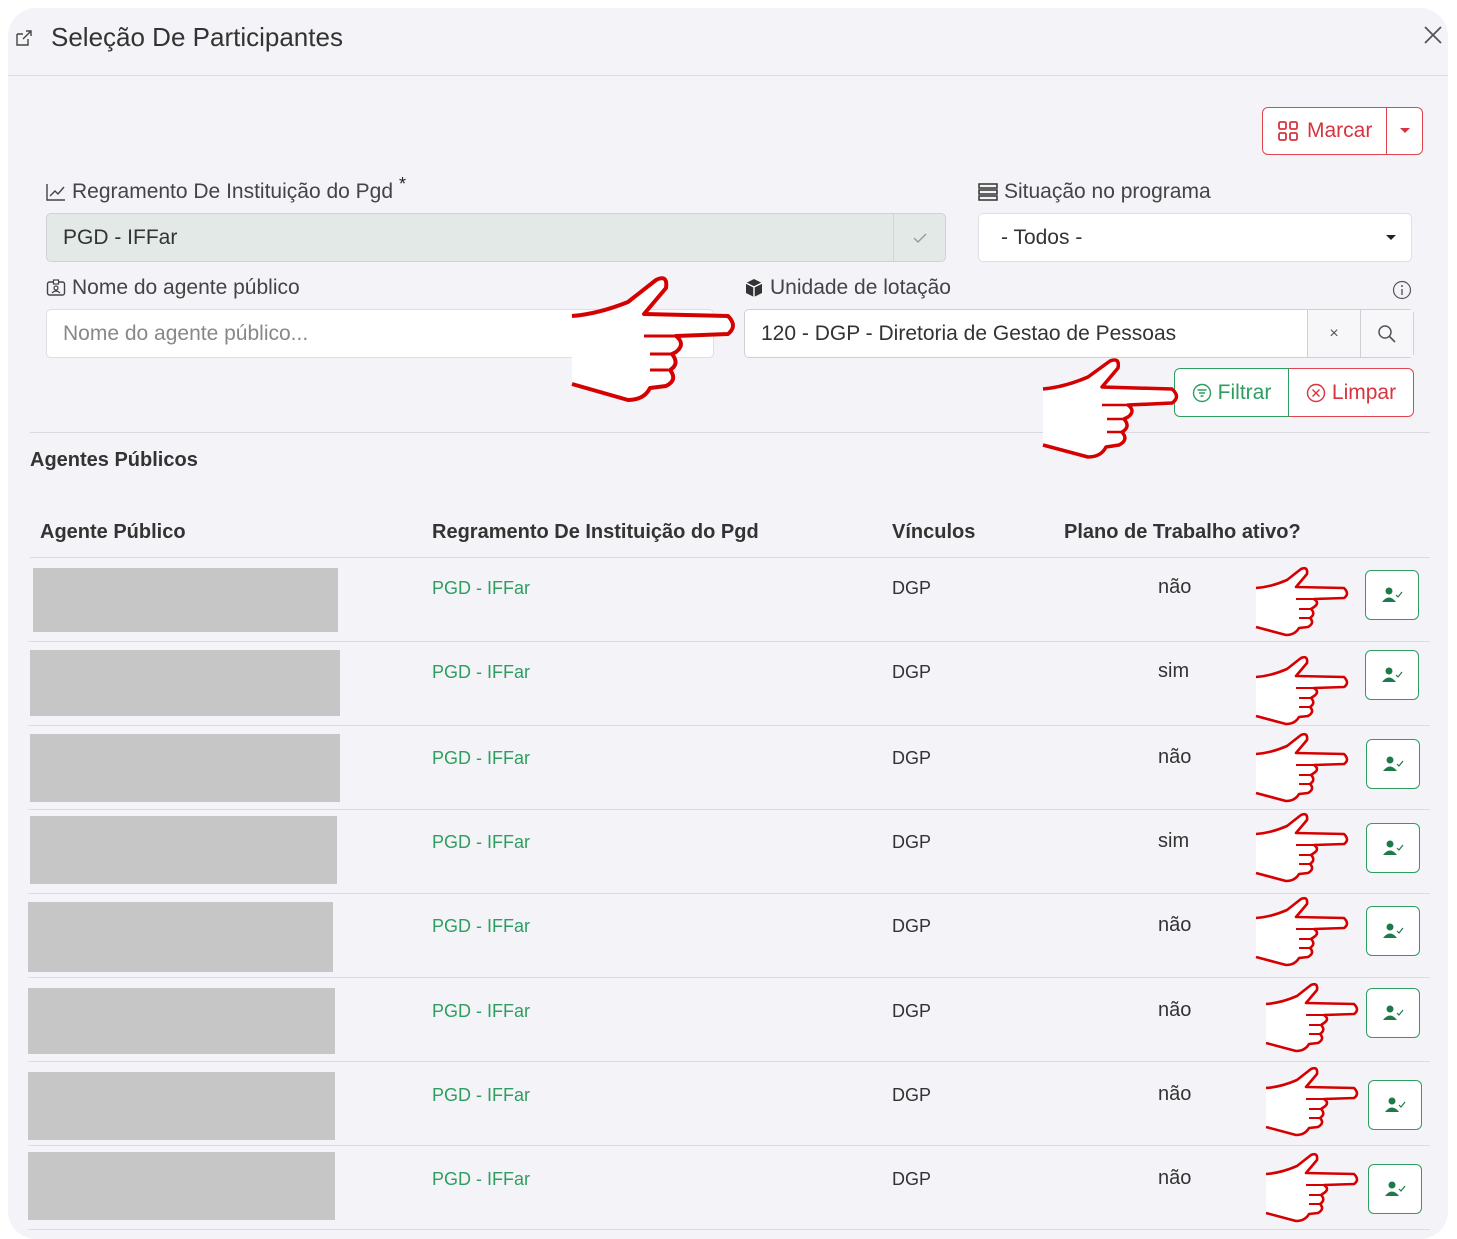 This screenshot has width=1457, height=1239. What do you see at coordinates (24, 38) in the screenshot?
I see `external-link-icon` at bounding box center [24, 38].